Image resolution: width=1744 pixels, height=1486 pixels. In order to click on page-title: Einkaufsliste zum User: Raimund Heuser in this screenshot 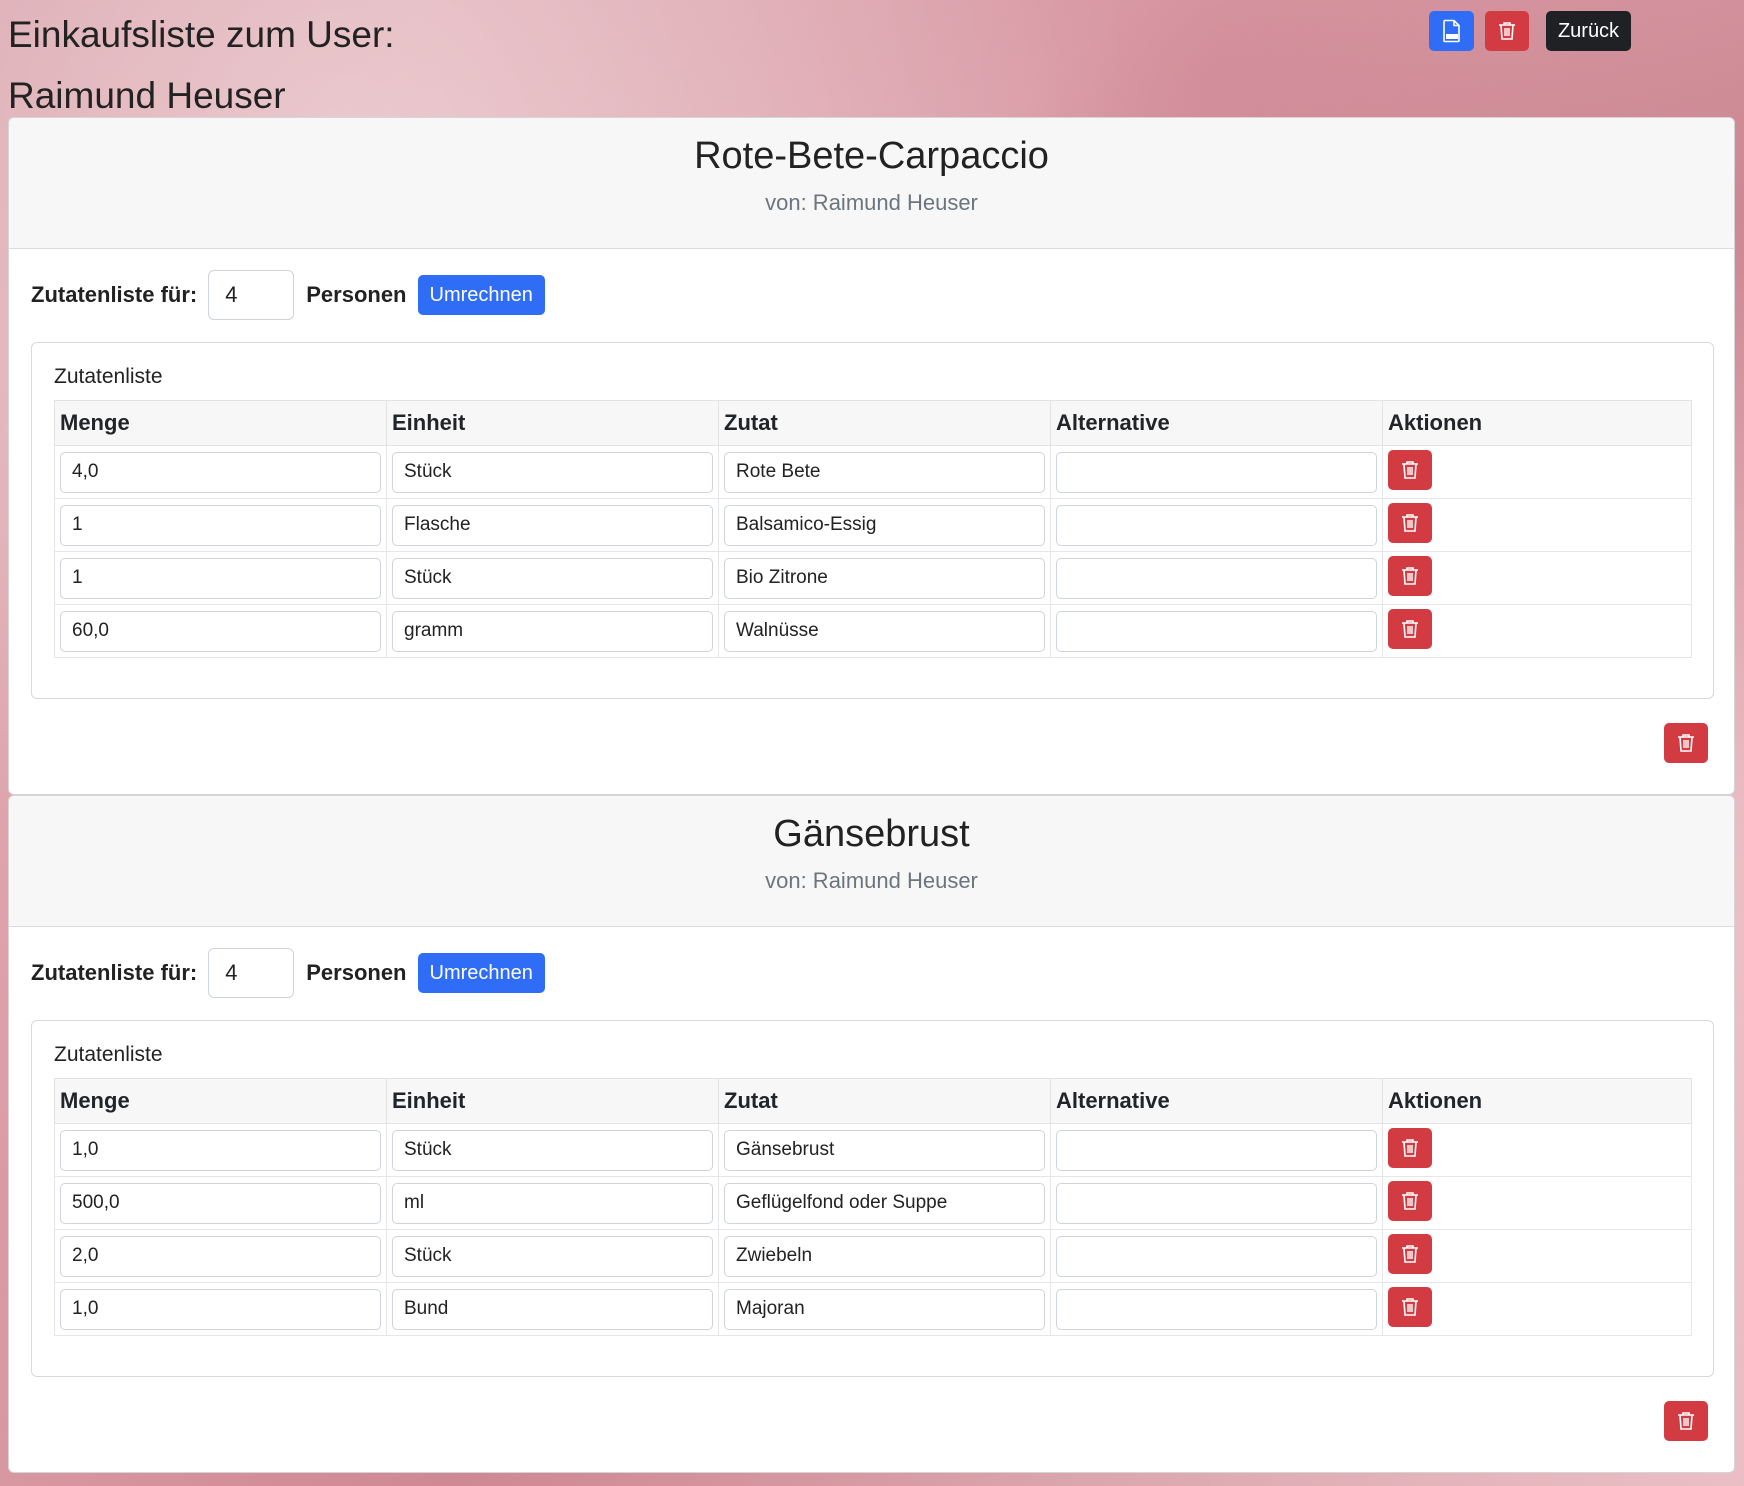, I will do `click(201, 65)`.